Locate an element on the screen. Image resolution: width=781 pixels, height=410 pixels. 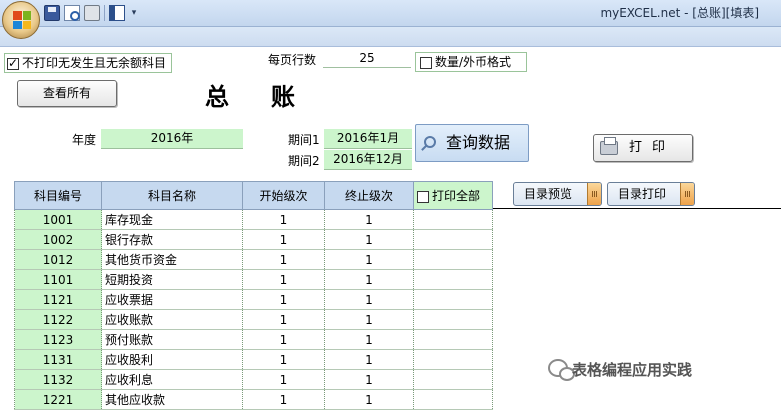
account-name: 短期投资 is located at coordinates (172, 279).